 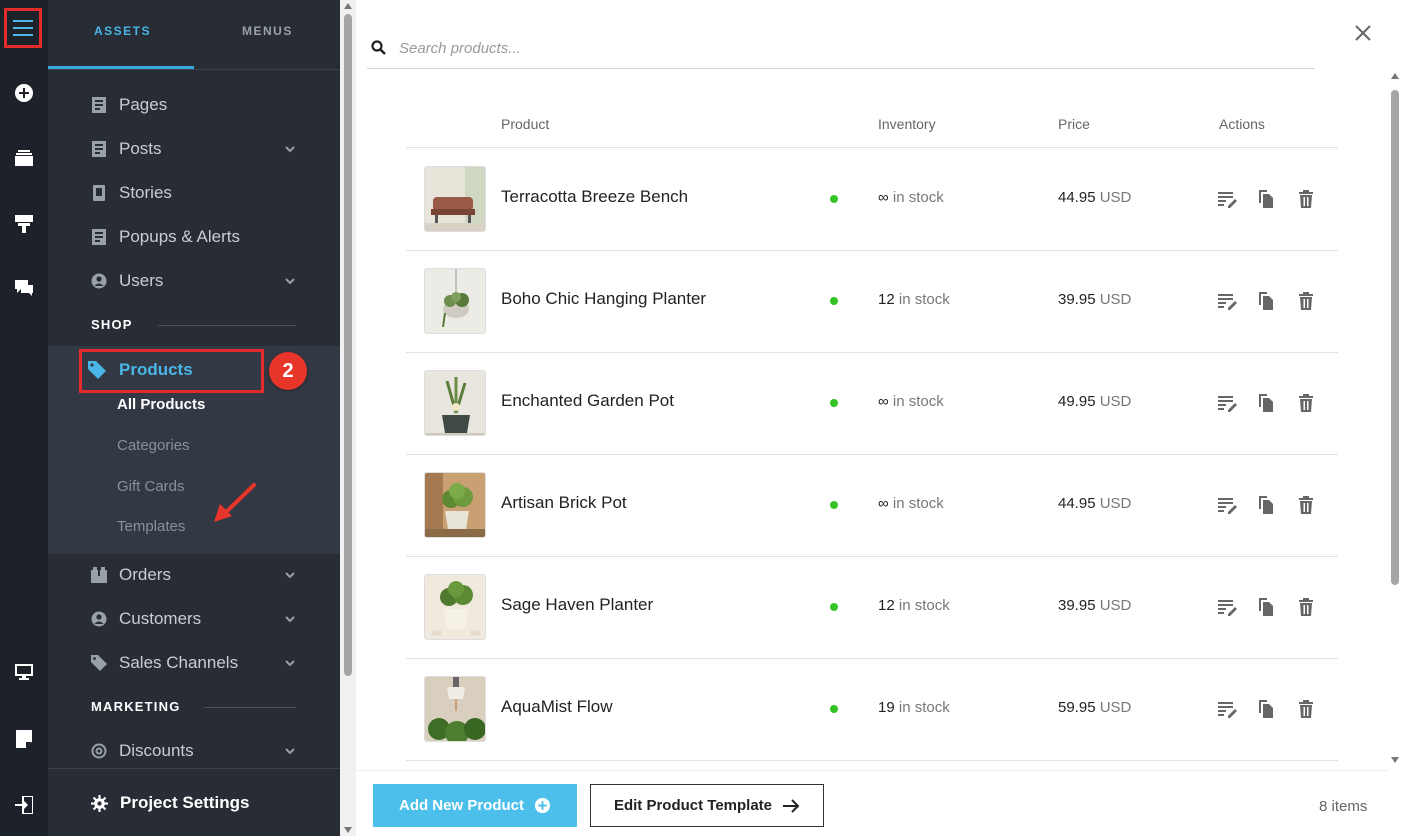 What do you see at coordinates (161, 404) in the screenshot?
I see `subnav-all-products: All Products` at bounding box center [161, 404].